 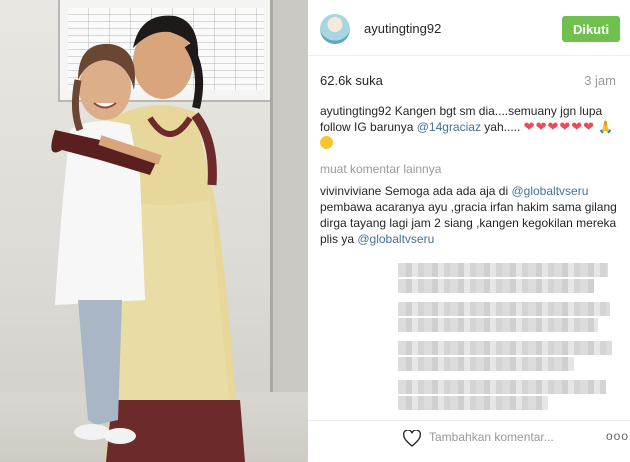 What do you see at coordinates (402, 28) in the screenshot?
I see `username-link: ayutingting92` at bounding box center [402, 28].